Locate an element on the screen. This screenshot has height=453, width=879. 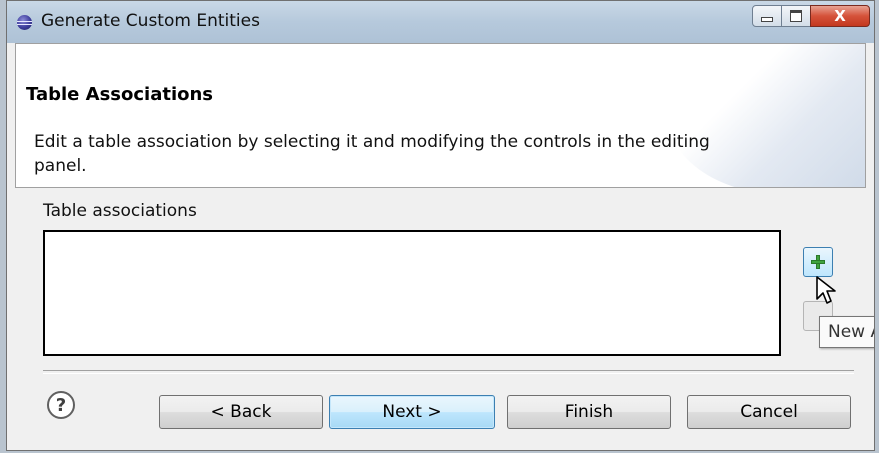
tooltip: New A is located at coordinates (846, 332).